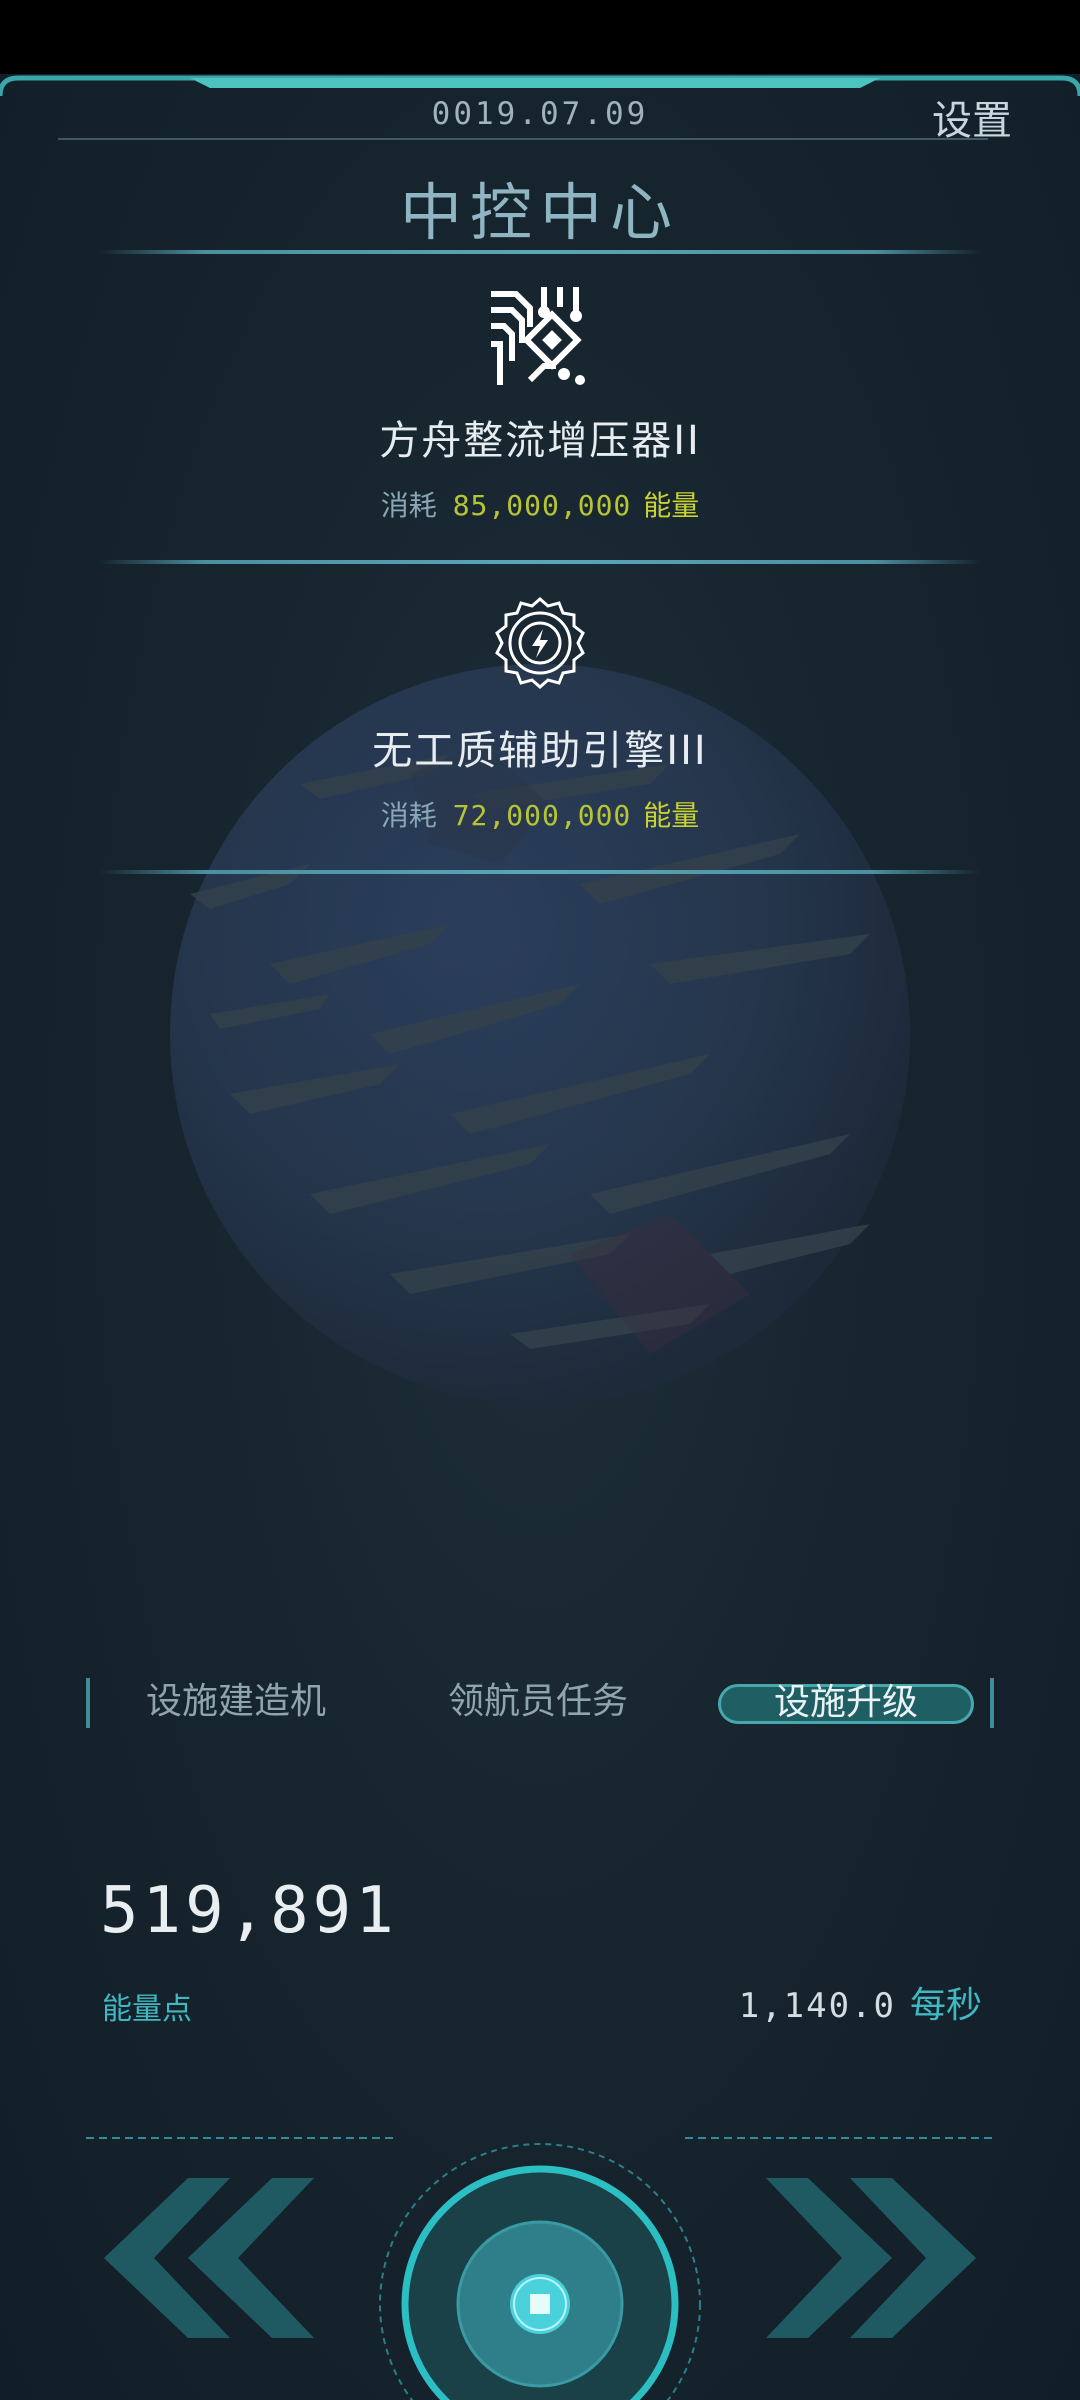 The width and height of the screenshot is (1080, 2400). I want to click on upgrade-cost: 消耗 72,000,000 能量, so click(540, 814).